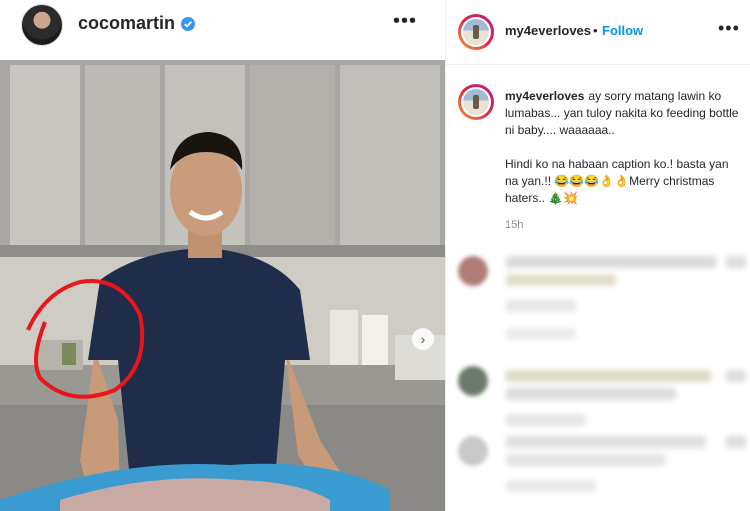 Image resolution: width=750 pixels, height=511 pixels. Describe the element at coordinates (42, 25) in the screenshot. I see `author-avatar` at that location.